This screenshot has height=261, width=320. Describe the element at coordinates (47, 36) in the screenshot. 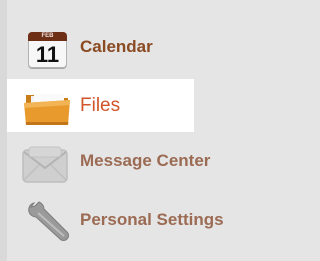

I see `calendar-icon-month: FEB` at that location.